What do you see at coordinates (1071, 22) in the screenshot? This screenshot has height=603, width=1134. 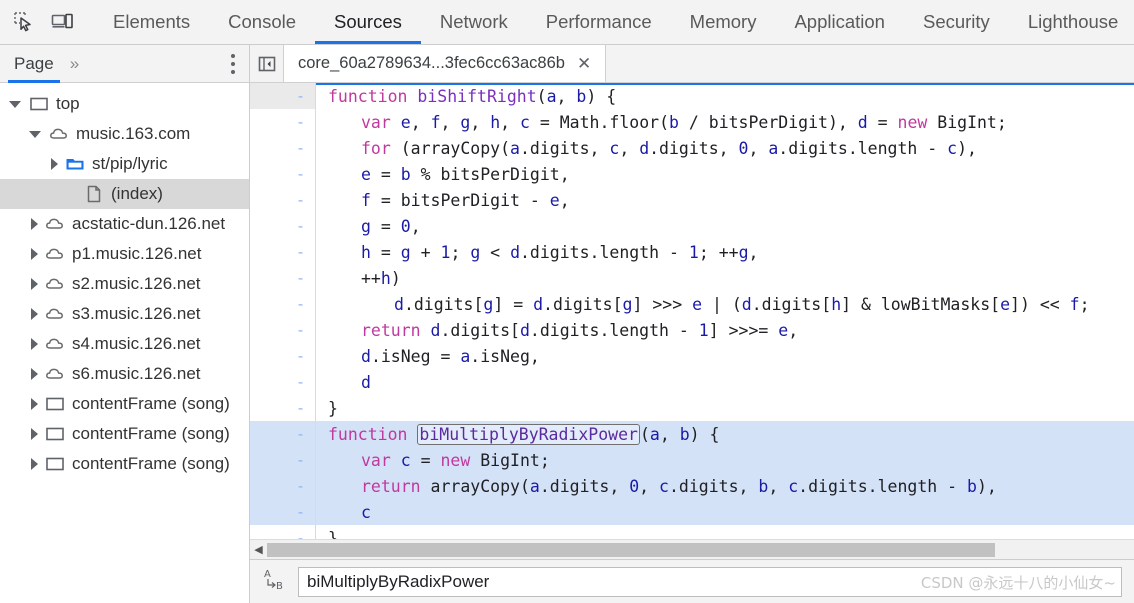 I see `tab-lighthouse: Lighthouse` at bounding box center [1071, 22].